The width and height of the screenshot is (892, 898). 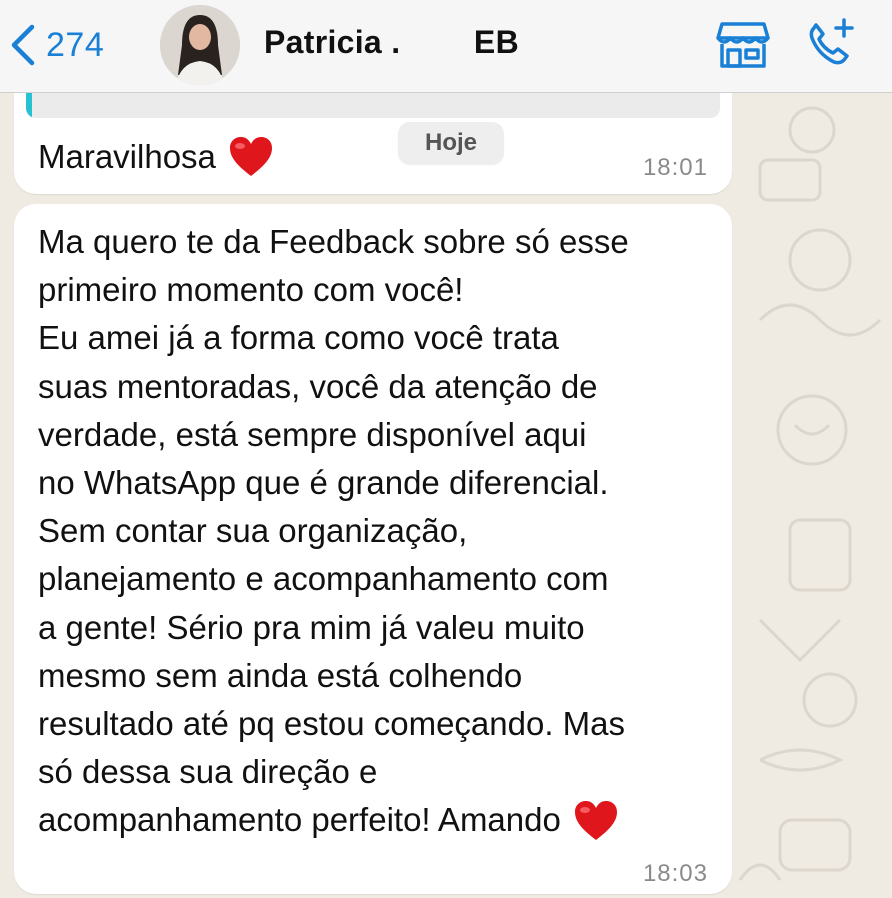 I want to click on chat-header: 274 Patricia . EB, so click(x=446, y=46).